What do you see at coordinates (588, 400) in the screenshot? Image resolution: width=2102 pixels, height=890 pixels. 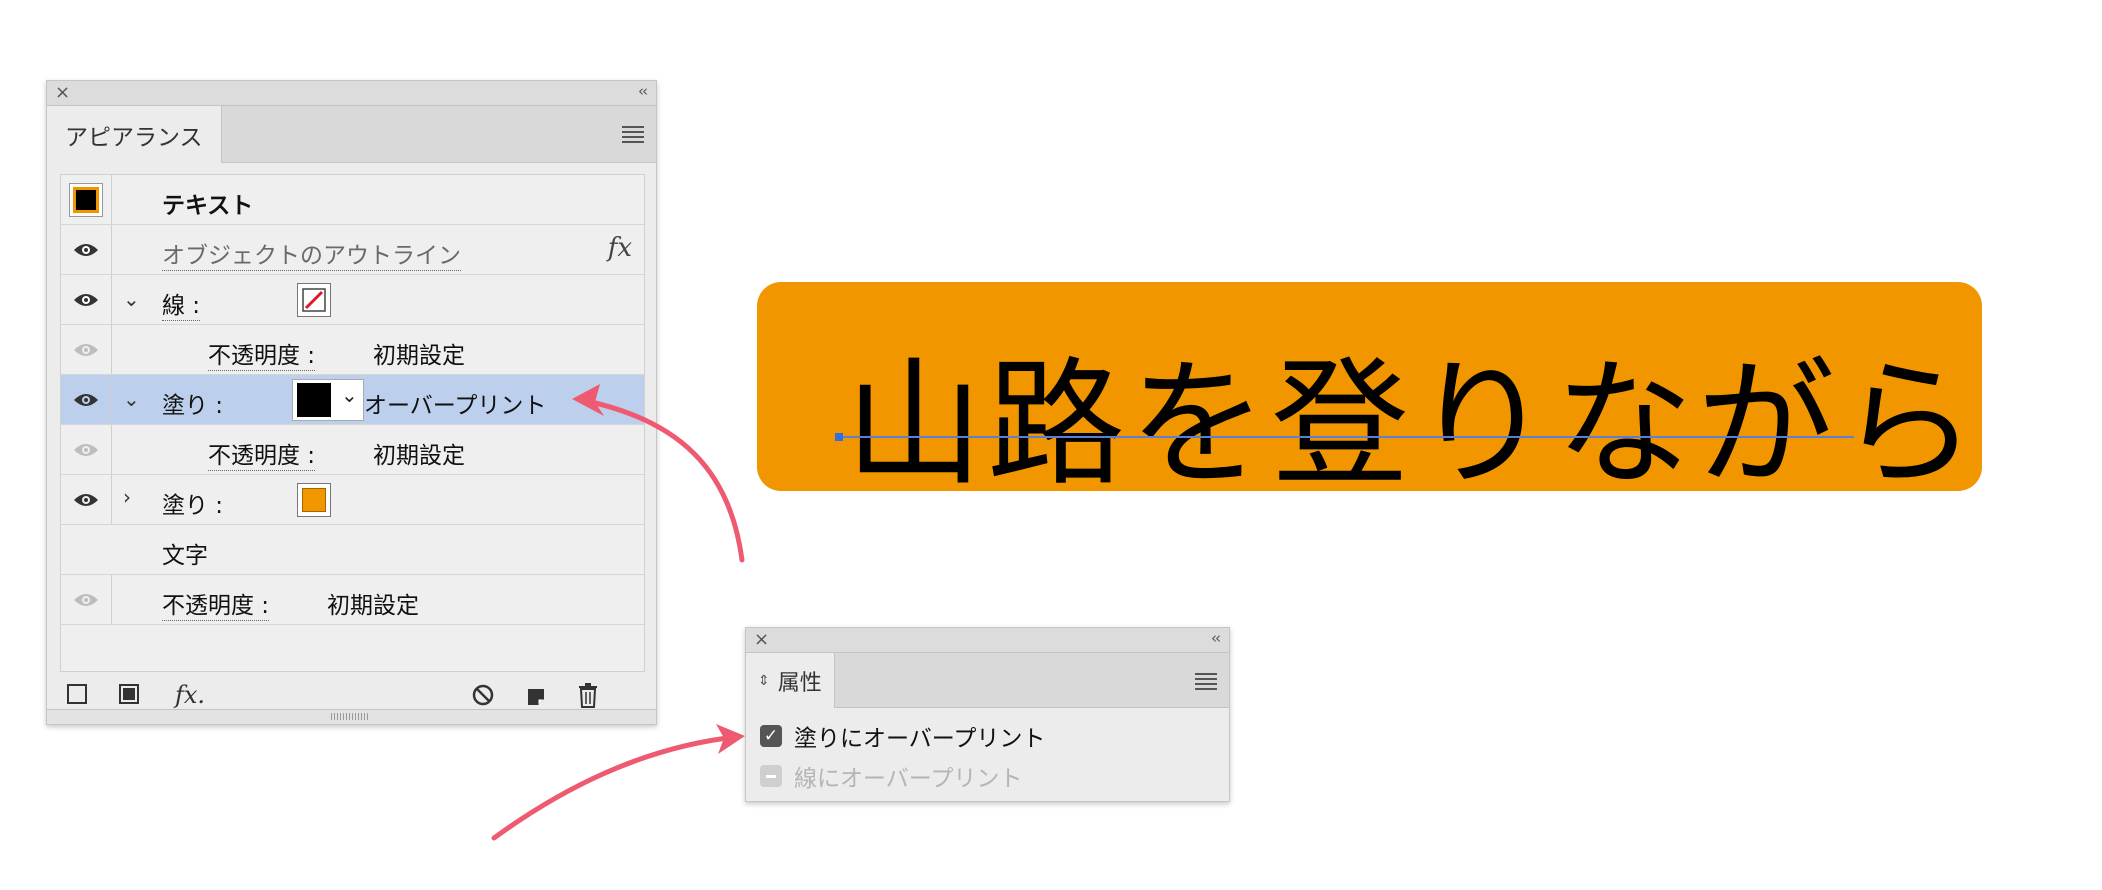 I see `arrow-head-fill-row` at bounding box center [588, 400].